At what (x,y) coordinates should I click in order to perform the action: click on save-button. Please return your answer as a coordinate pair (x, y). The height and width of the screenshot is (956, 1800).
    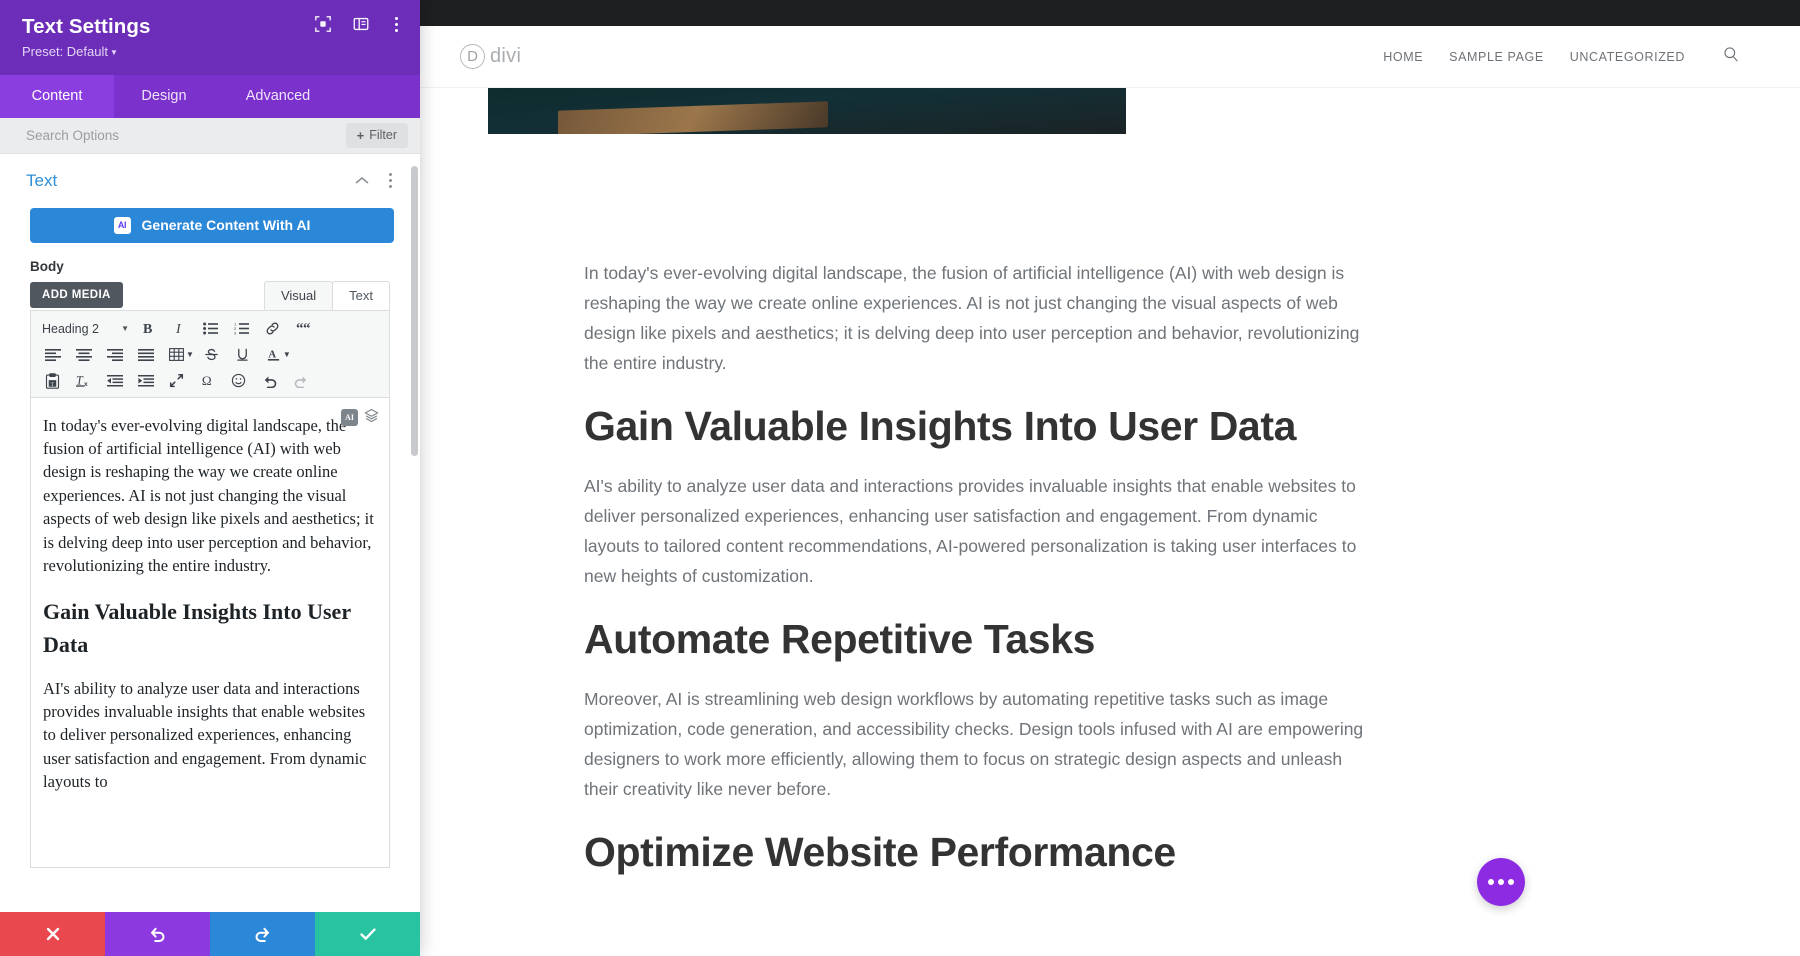
    Looking at the image, I should click on (367, 934).